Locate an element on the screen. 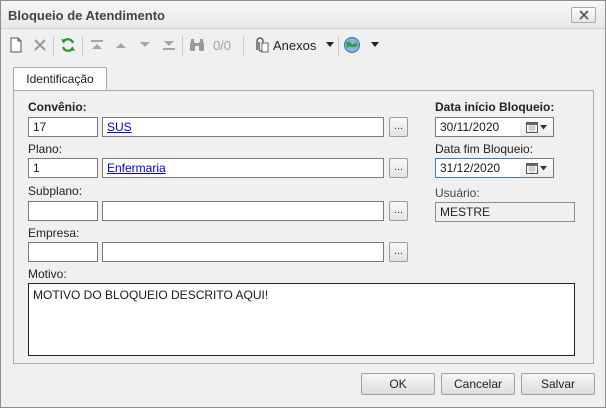 Image resolution: width=606 pixels, height=408 pixels. record-counter-text: 0/0 is located at coordinates (222, 45).